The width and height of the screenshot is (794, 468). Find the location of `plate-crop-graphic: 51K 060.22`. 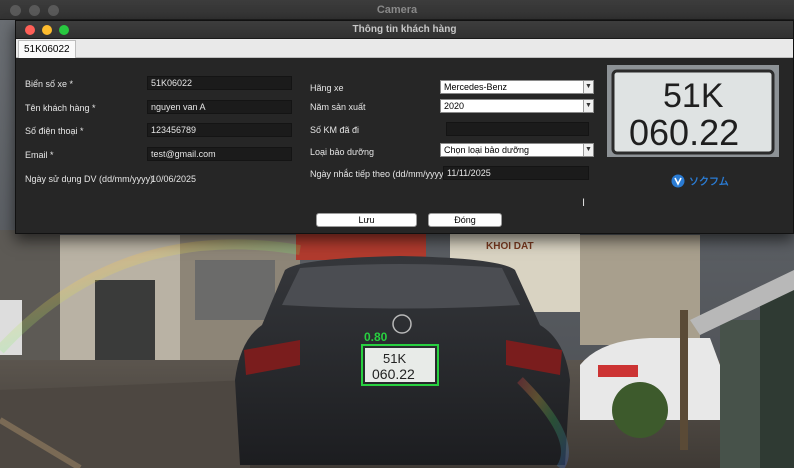

plate-crop-graphic: 51K 060.22 is located at coordinates (693, 111).